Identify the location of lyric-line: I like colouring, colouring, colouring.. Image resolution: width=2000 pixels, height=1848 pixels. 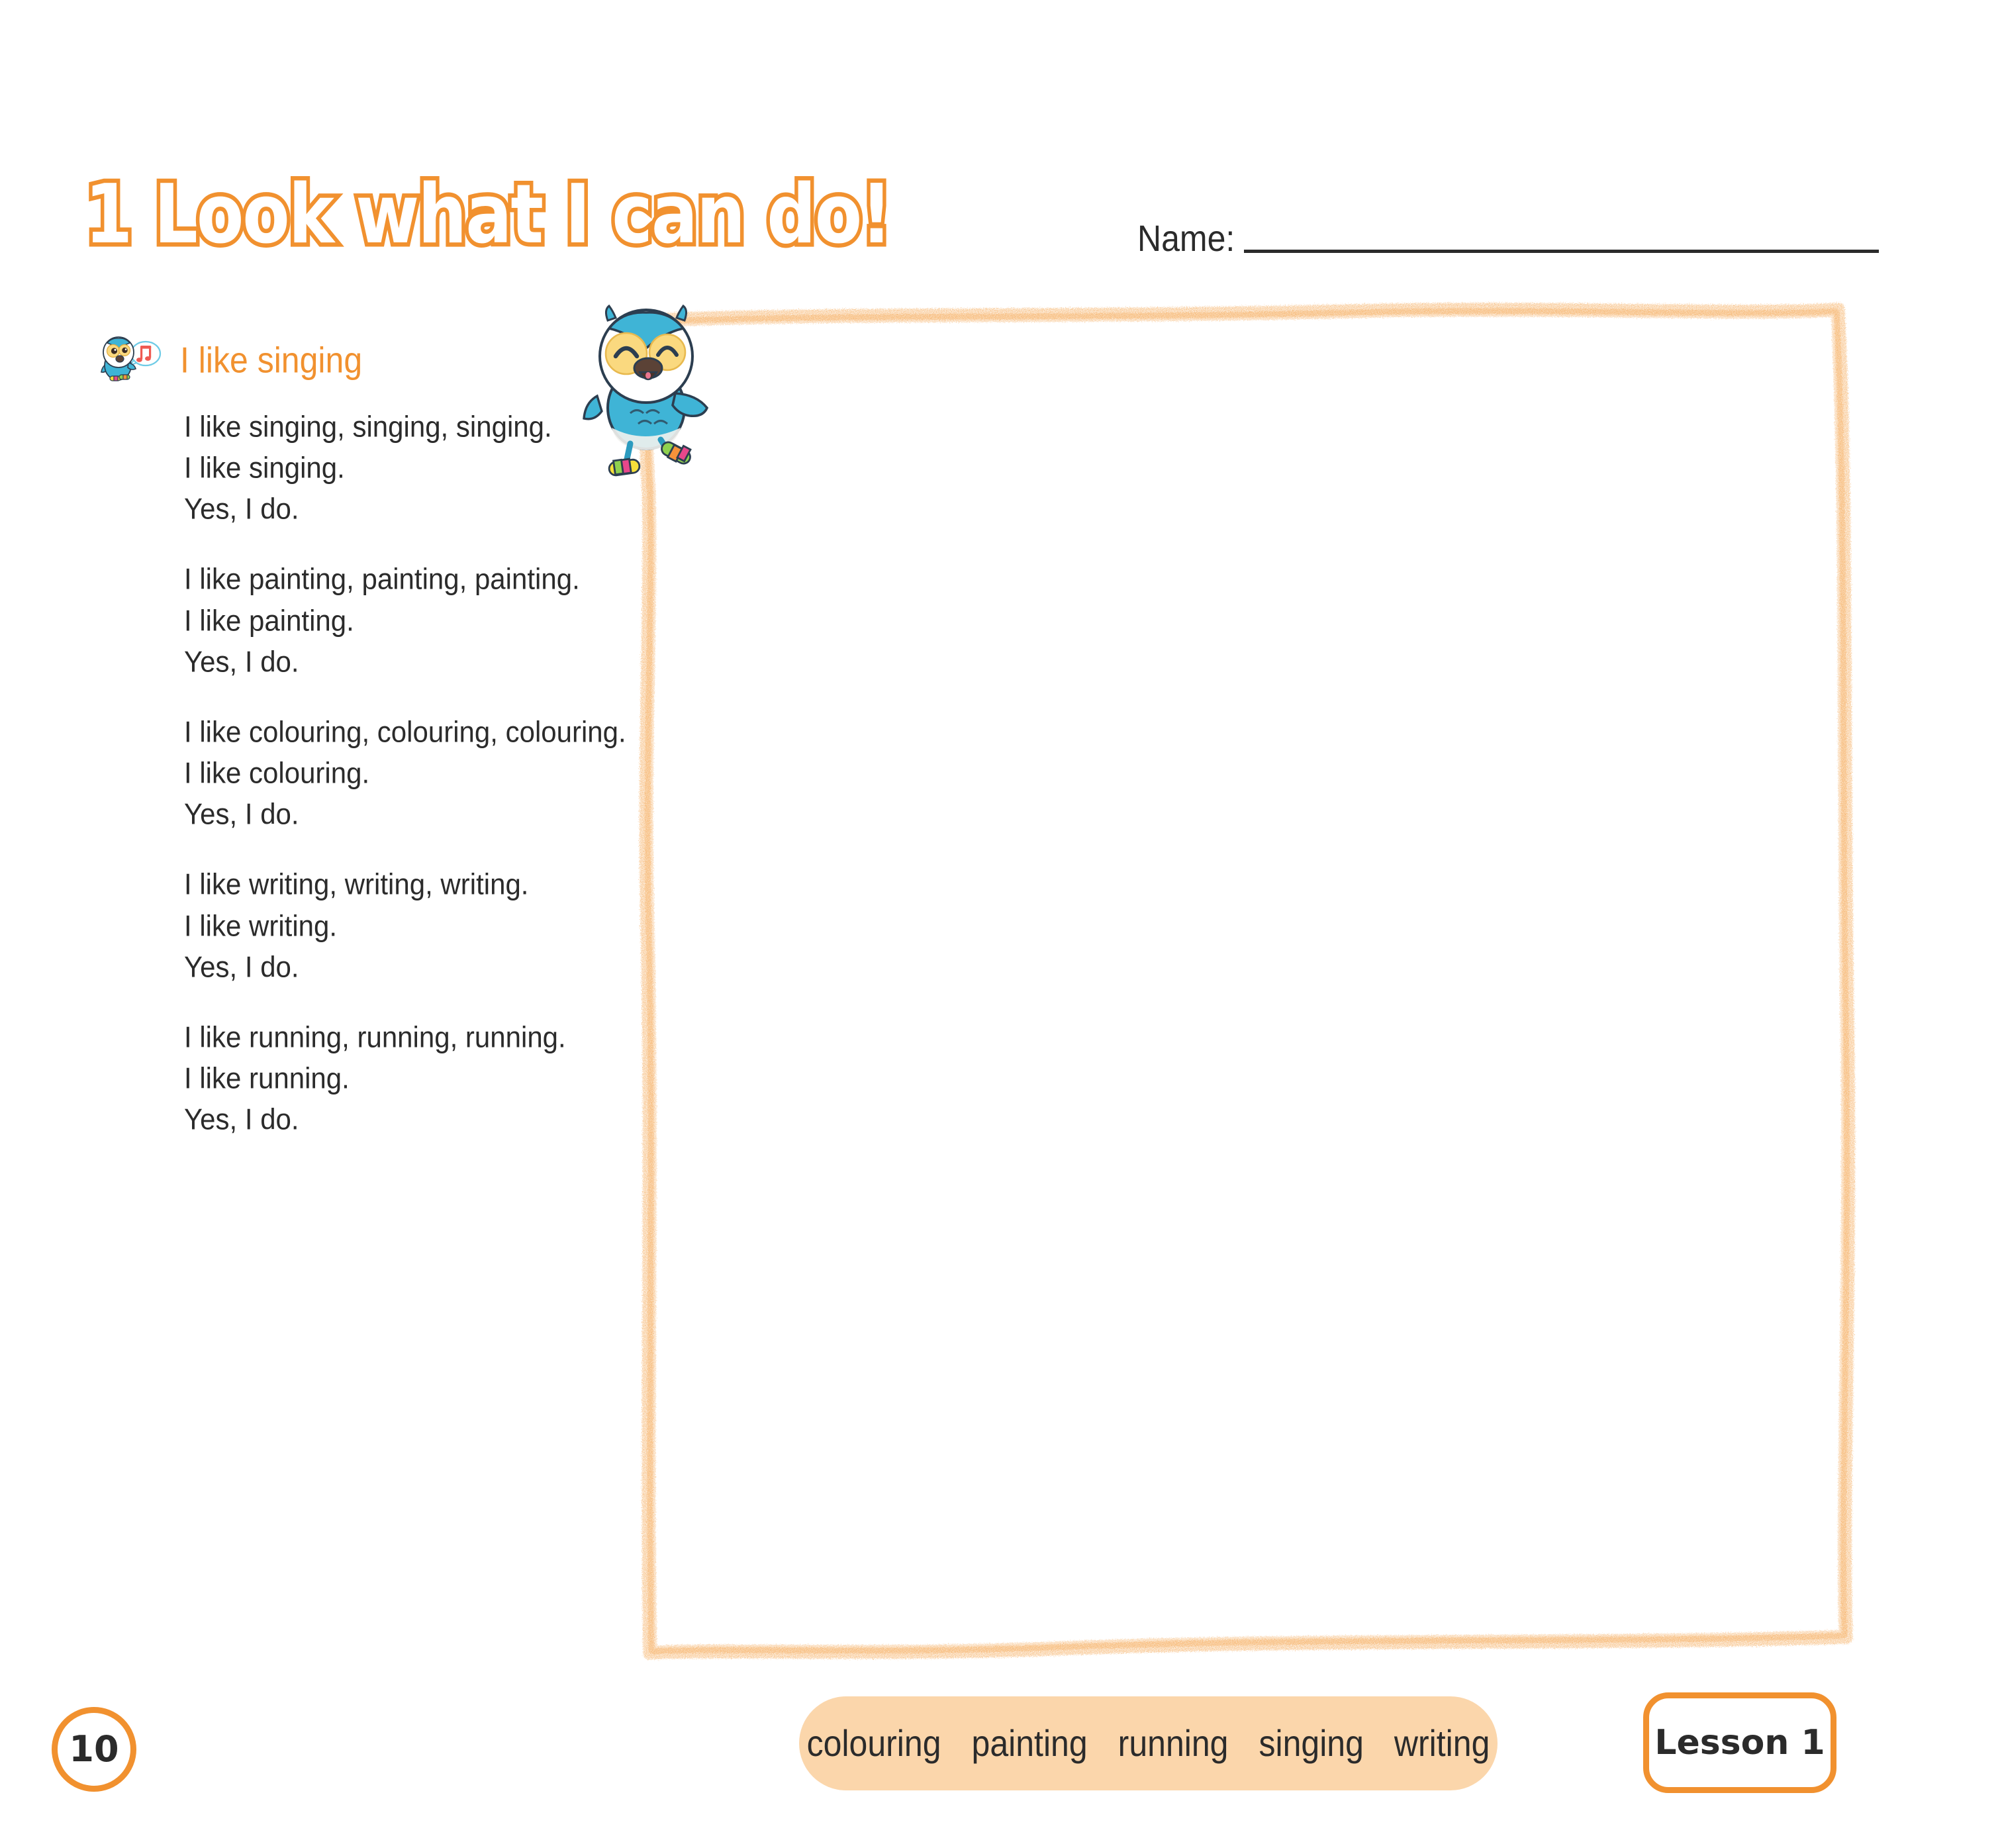
(405, 732).